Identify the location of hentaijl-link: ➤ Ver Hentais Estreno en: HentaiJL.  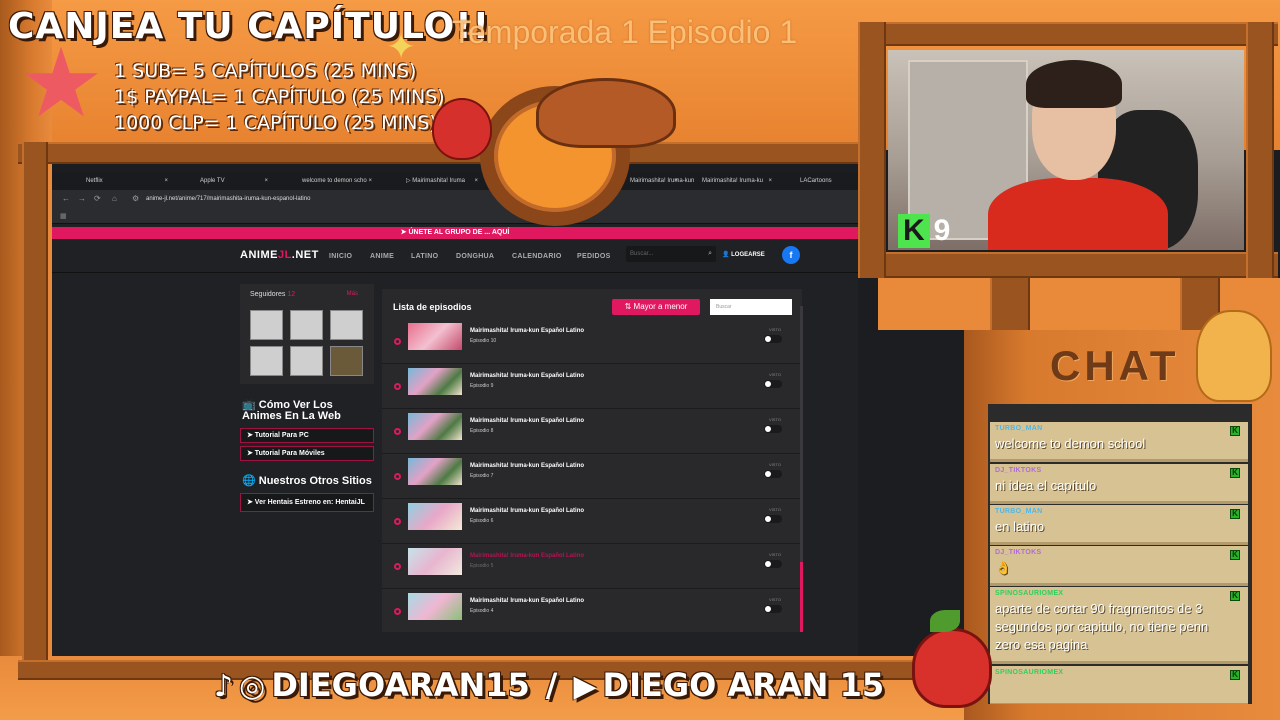
(307, 502).